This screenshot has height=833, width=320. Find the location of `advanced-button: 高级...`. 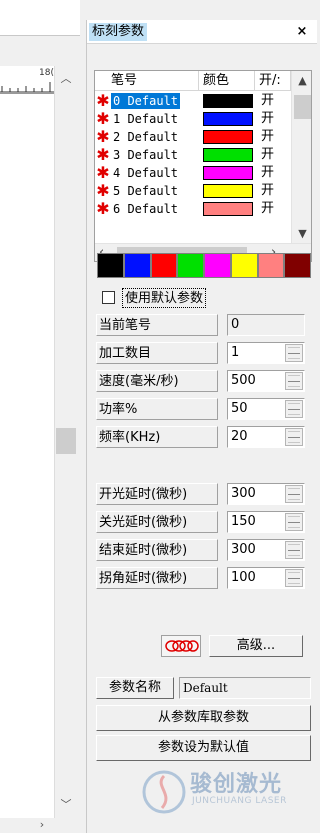

advanced-button: 高级... is located at coordinates (256, 646).